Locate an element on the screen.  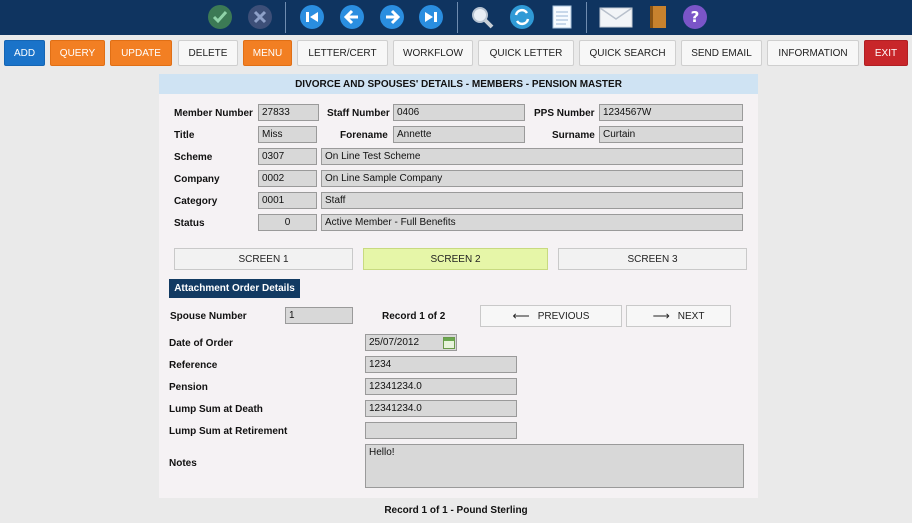
help-icon: ? is located at coordinates (695, 17).